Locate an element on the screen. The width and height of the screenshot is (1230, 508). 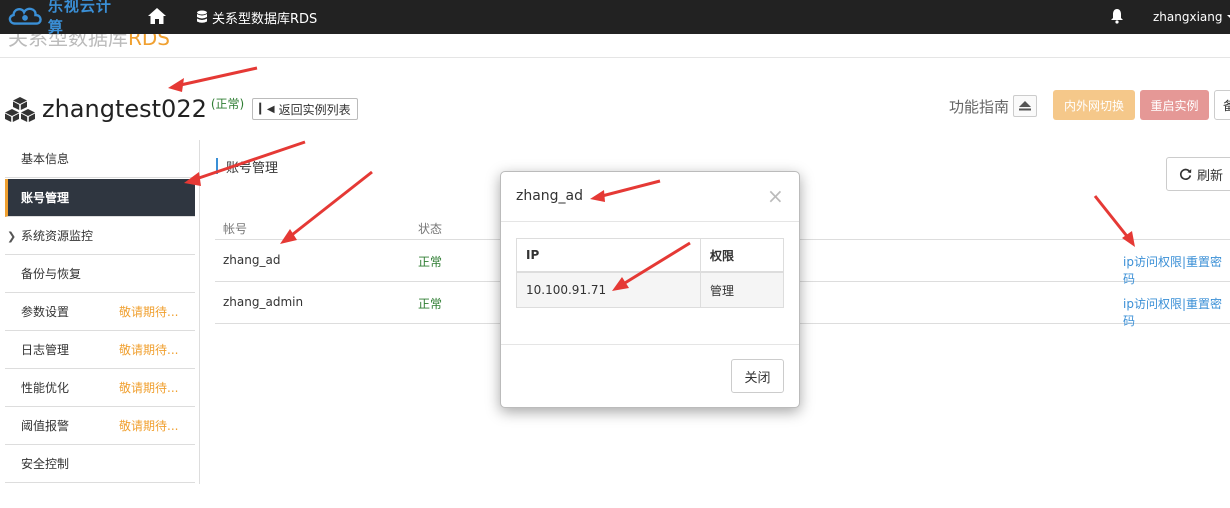
sidebar-item-label: 参数设置 is located at coordinates (45, 312).